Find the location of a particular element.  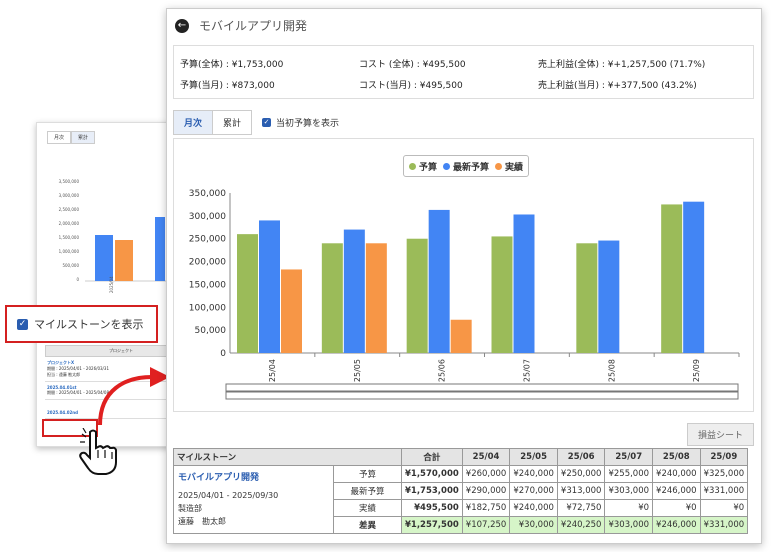

row-total: ¥1,257,500 is located at coordinates (432, 525).